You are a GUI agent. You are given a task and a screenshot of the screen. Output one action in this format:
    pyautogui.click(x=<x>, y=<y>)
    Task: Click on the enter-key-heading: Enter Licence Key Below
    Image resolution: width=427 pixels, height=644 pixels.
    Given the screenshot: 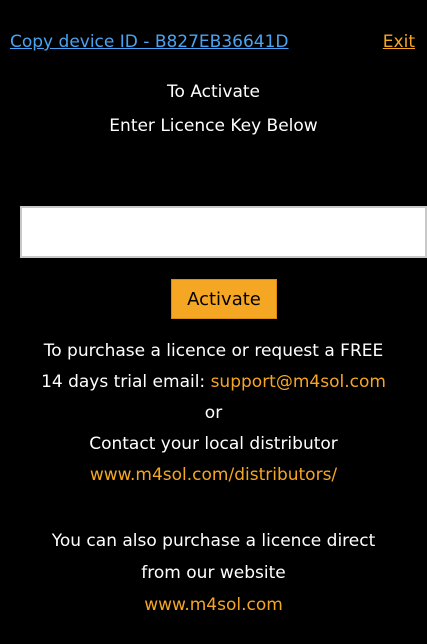 What is the action you would take?
    pyautogui.click(x=213, y=126)
    